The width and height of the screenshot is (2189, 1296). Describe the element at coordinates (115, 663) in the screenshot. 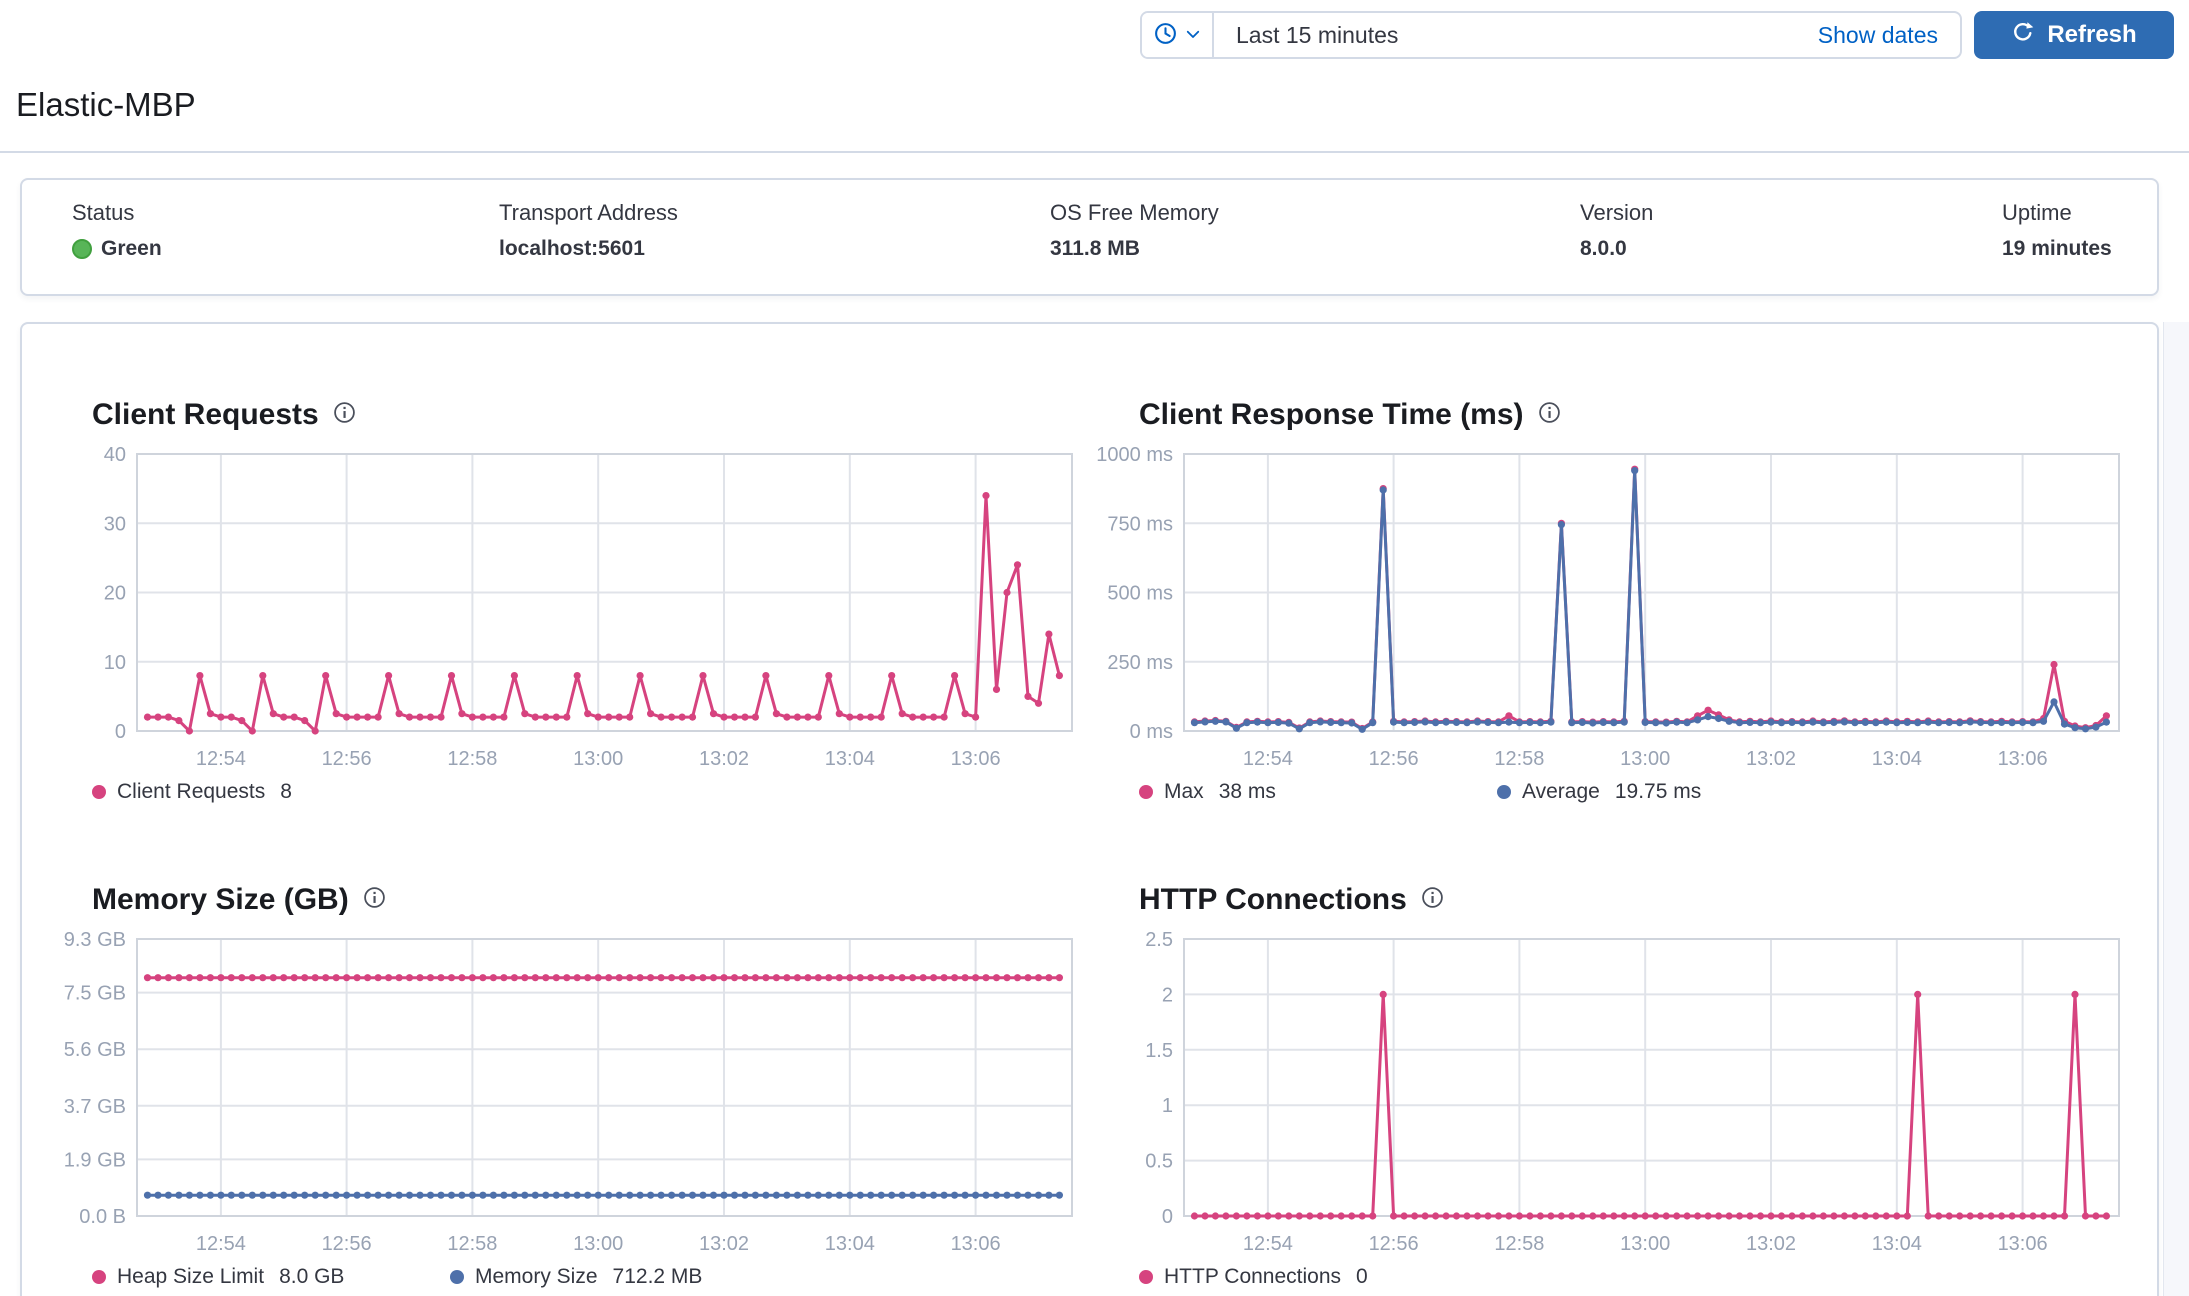

I see `svg-text: 10` at that location.